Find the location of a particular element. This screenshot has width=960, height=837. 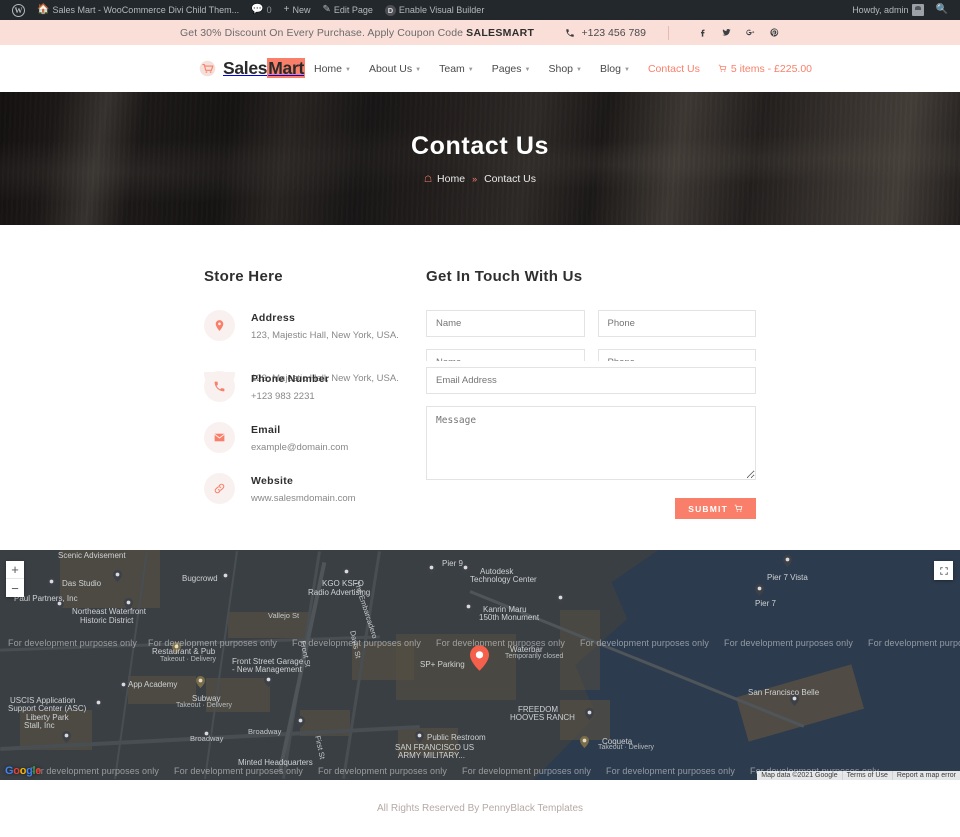

topbar-phone-number: +123 456 789 is located at coordinates (613, 32).